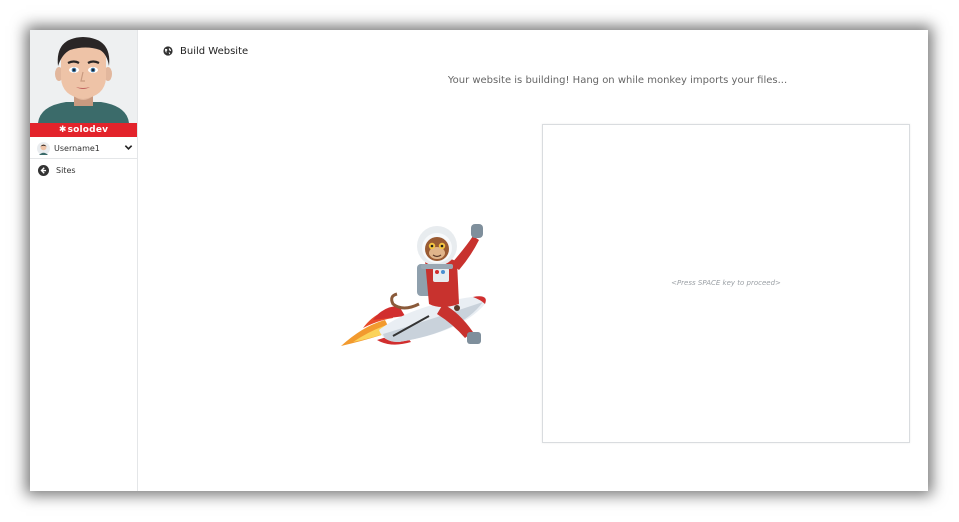 This screenshot has width=959, height=522. What do you see at coordinates (414, 285) in the screenshot?
I see `monkey-rocket-illustration` at bounding box center [414, 285].